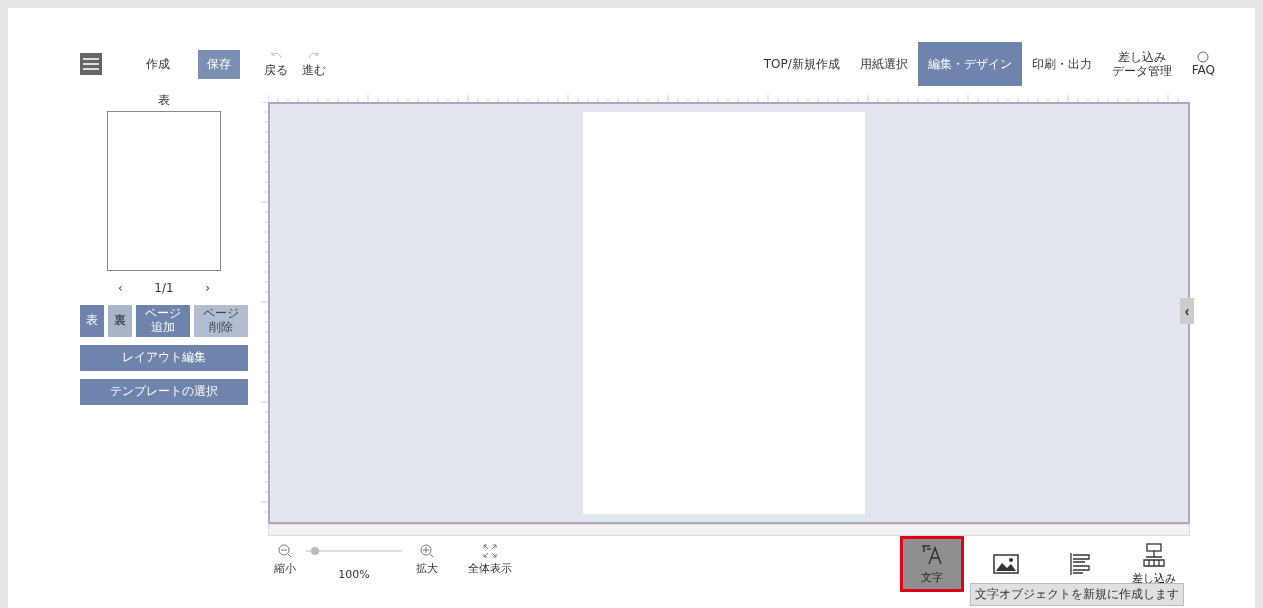 This screenshot has width=1263, height=608. What do you see at coordinates (1061, 64) in the screenshot?
I see `nav-tab: 印刷・出力` at bounding box center [1061, 64].